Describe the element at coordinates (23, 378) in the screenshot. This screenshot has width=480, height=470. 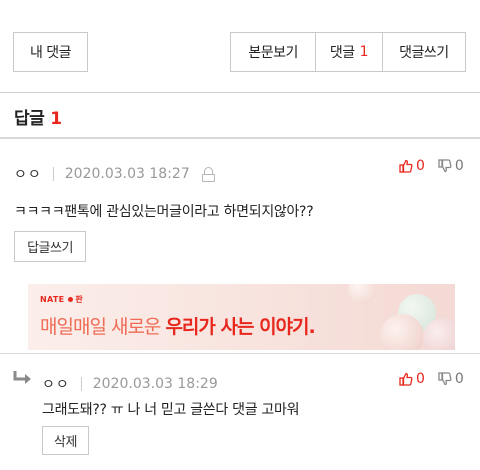
I see `reply-arrow-icon` at that location.